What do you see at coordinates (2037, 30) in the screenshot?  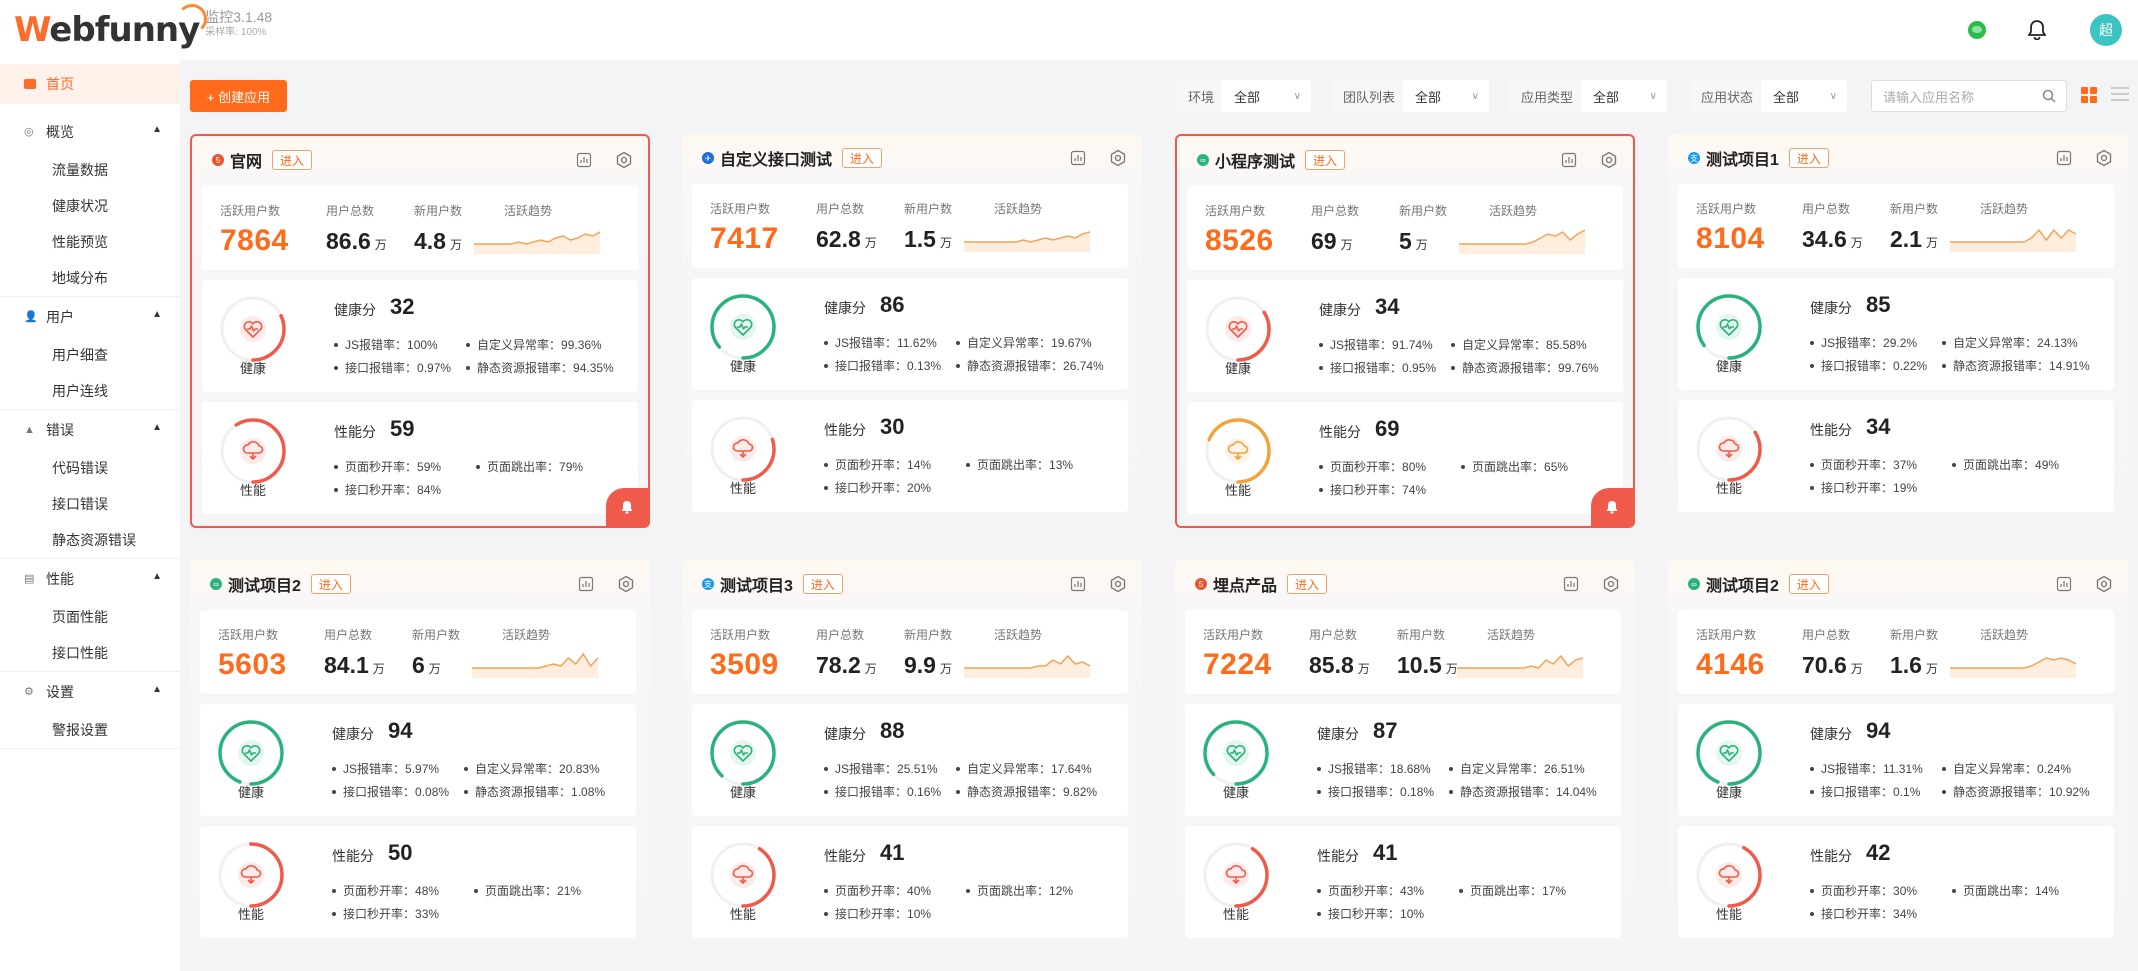 I see `notification-bell-icon` at bounding box center [2037, 30].